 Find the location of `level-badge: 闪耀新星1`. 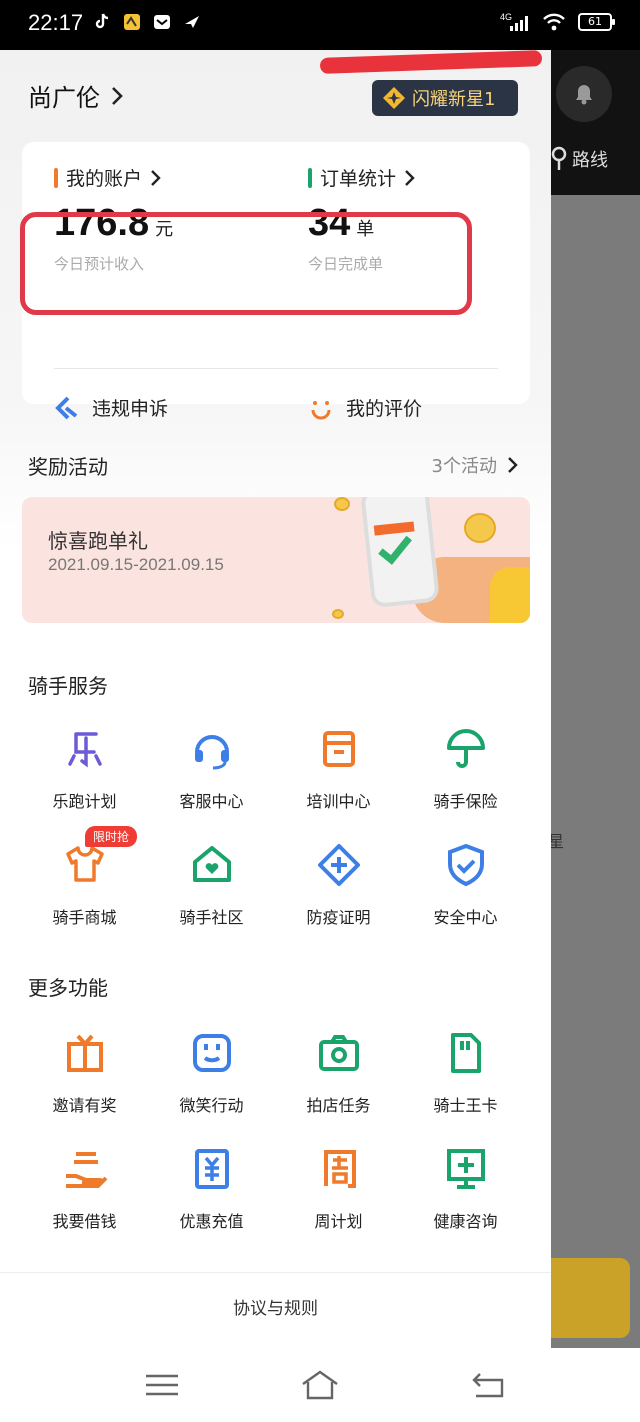

level-badge: 闪耀新星1 is located at coordinates (445, 98).